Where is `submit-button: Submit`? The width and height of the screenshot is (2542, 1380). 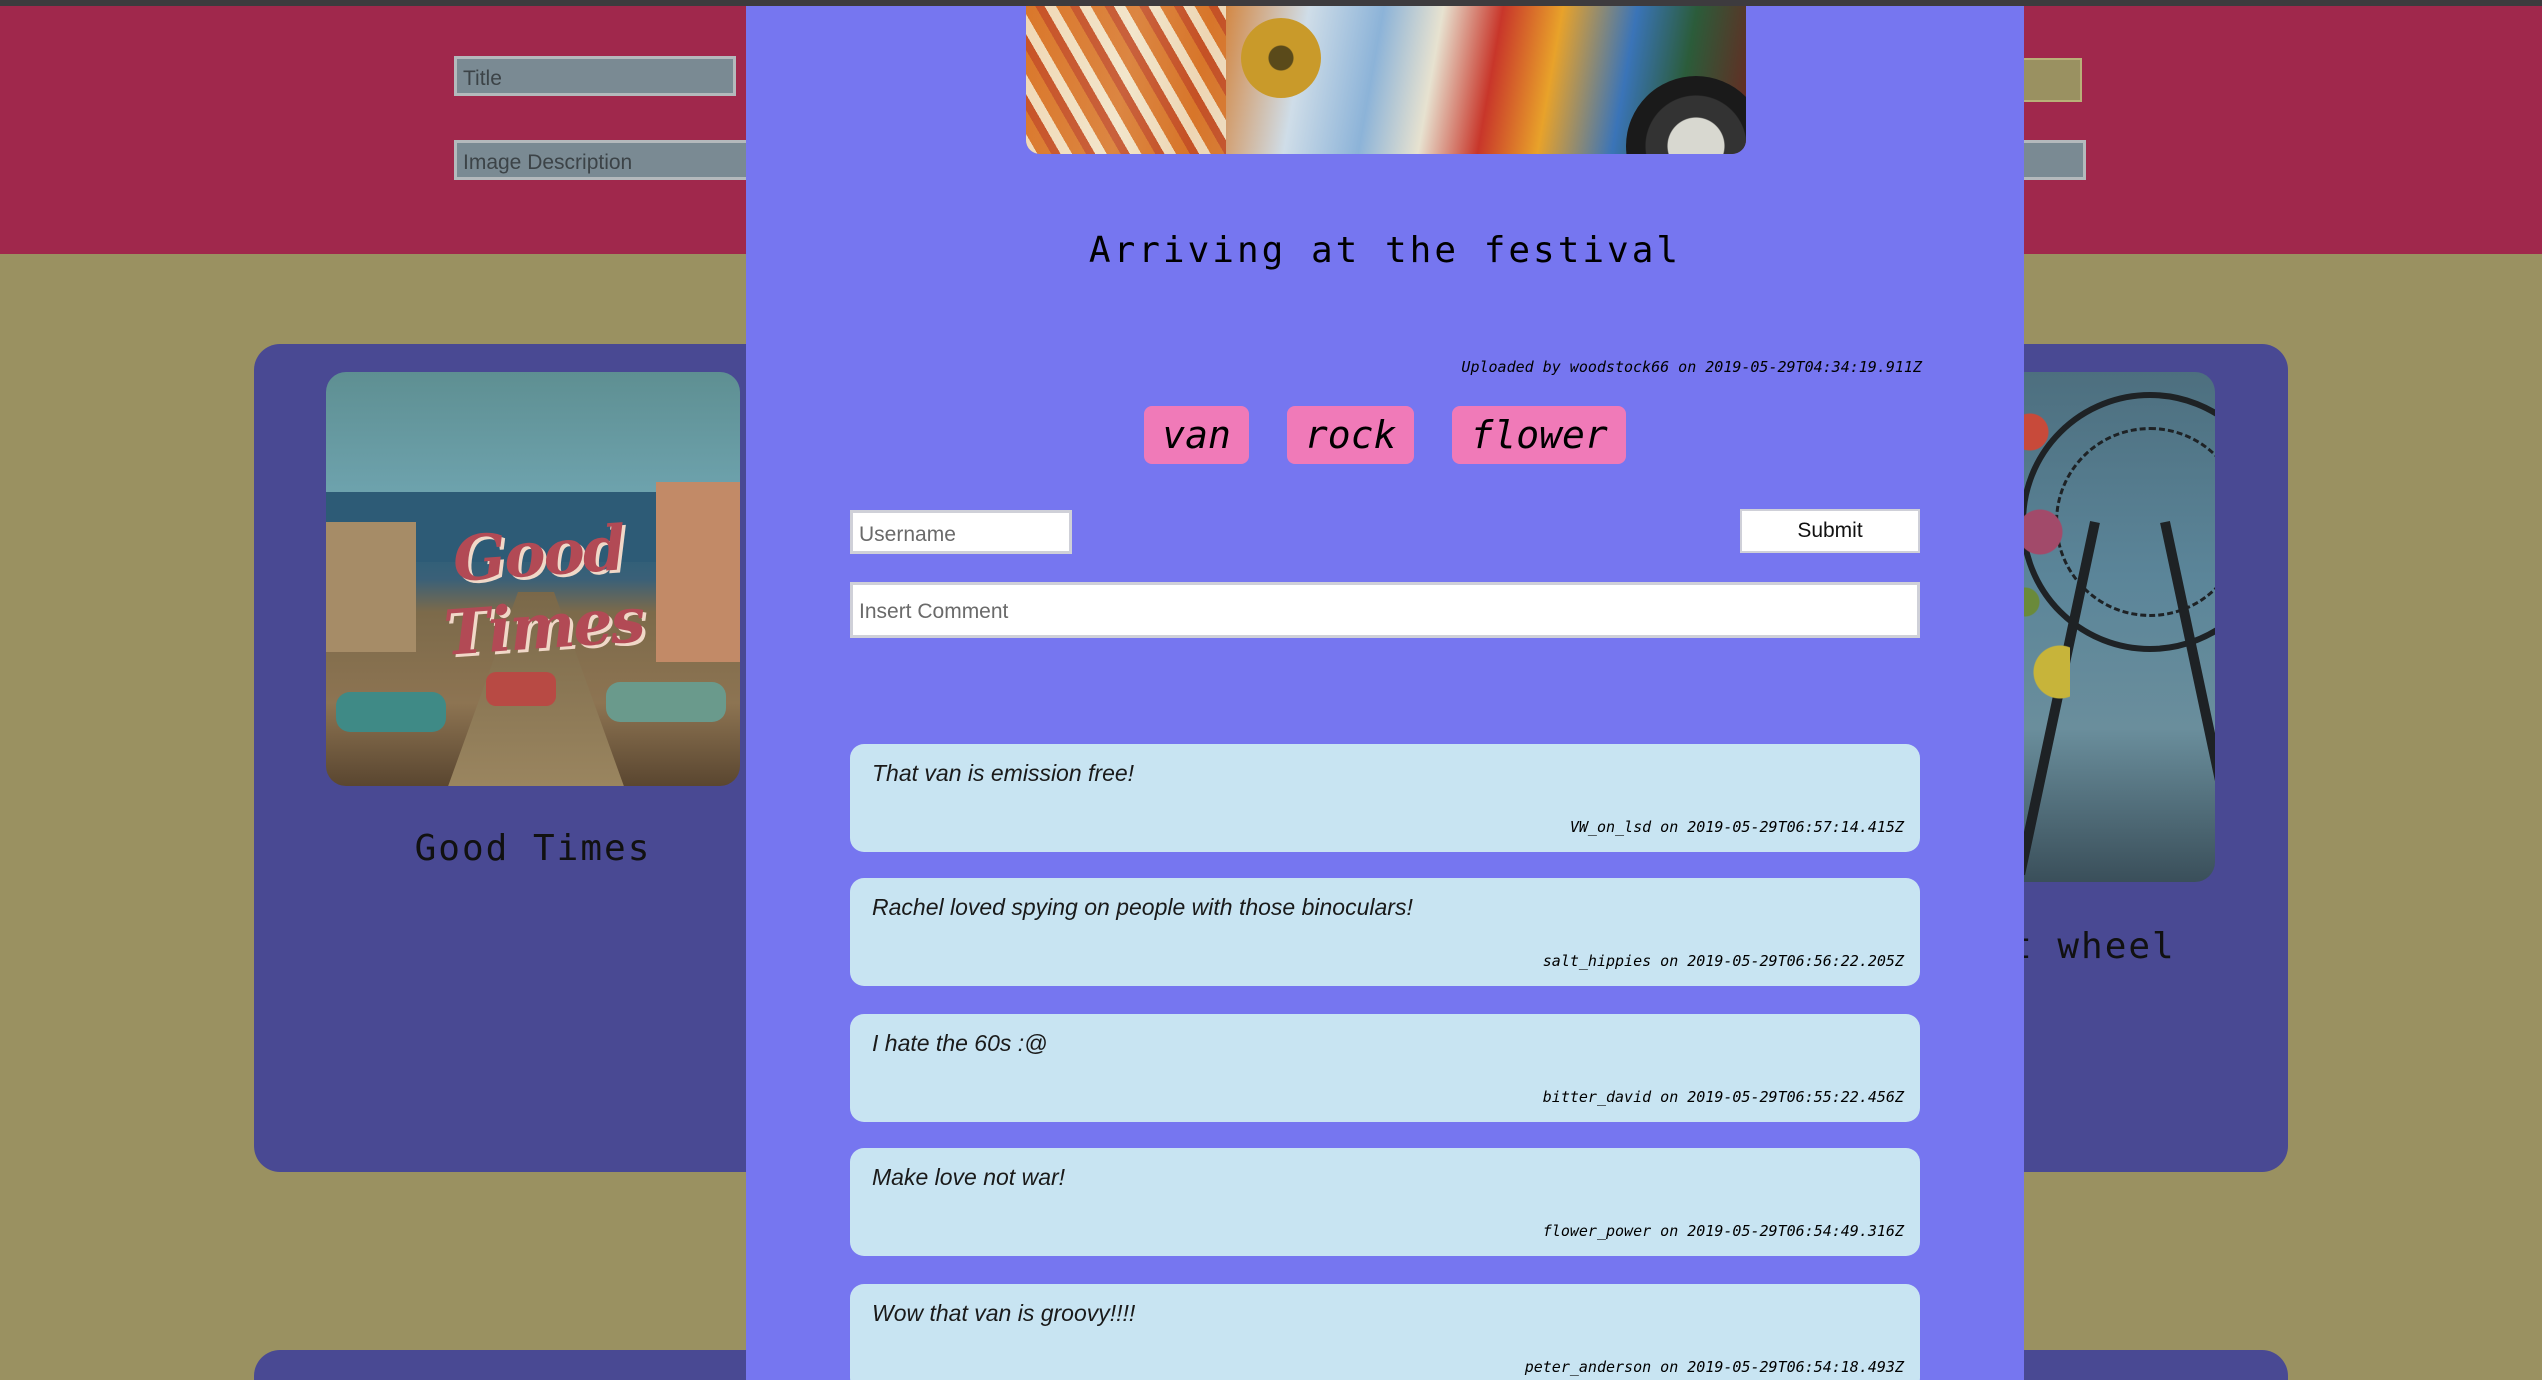 submit-button: Submit is located at coordinates (1830, 531).